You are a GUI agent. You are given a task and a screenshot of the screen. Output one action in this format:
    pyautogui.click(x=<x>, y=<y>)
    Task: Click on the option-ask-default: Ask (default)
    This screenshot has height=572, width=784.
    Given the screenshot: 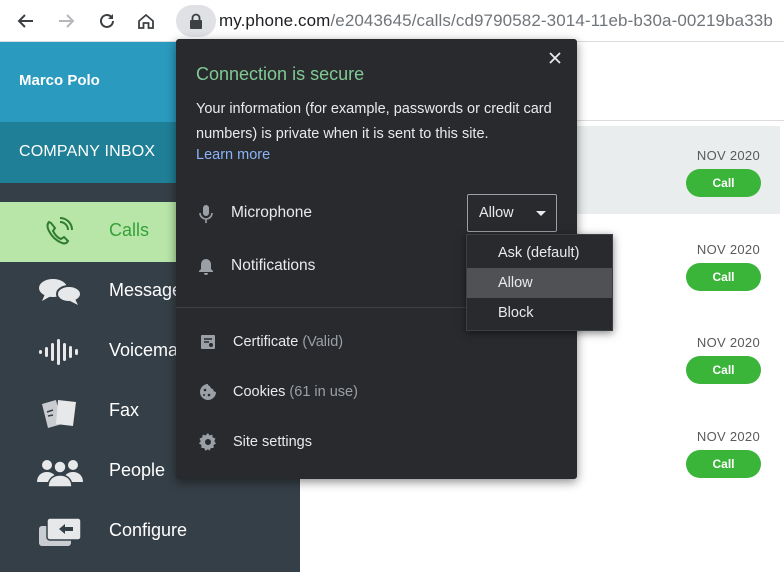 What is the action you would take?
    pyautogui.click(x=539, y=253)
    